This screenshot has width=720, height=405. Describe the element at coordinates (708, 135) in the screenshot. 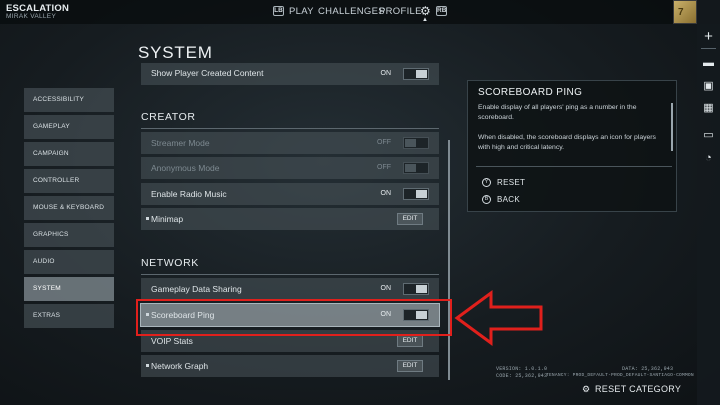

I see `chat-icon: ▭` at that location.